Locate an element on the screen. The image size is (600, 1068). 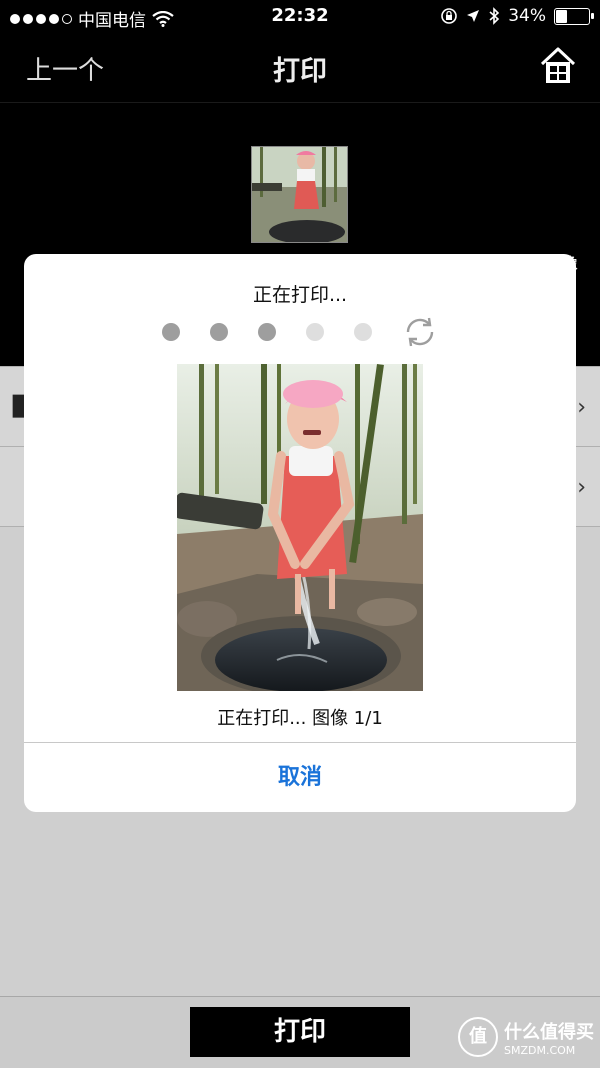
refresh-icon is located at coordinates (420, 332).